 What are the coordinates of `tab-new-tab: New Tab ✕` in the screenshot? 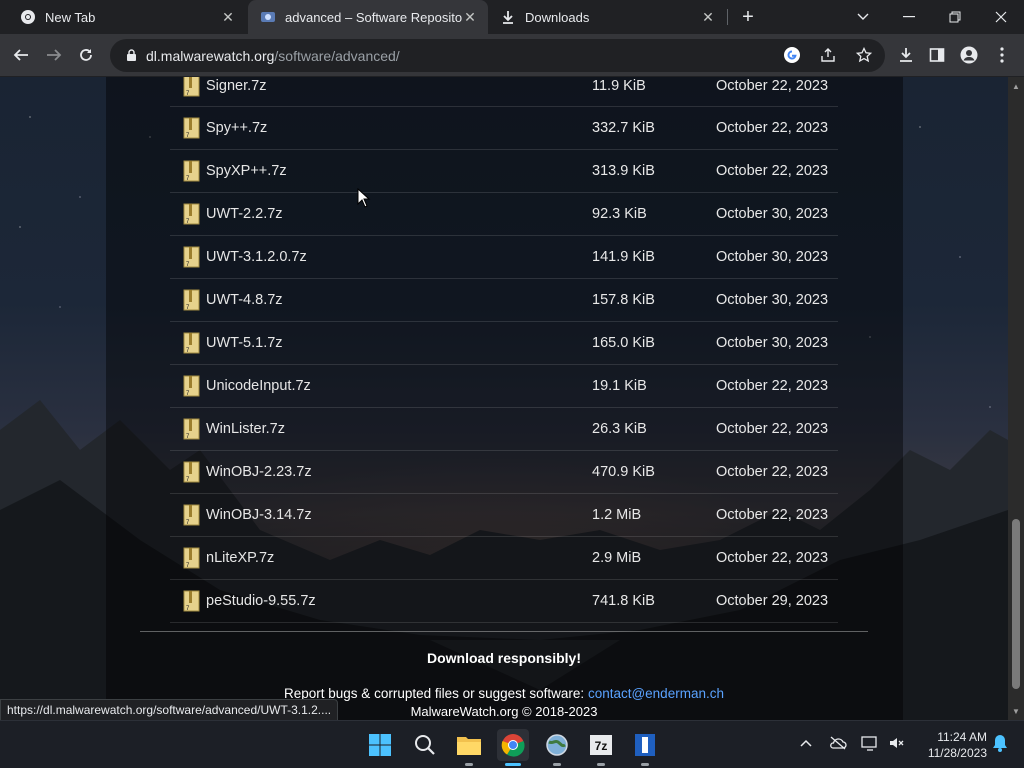 It's located at (127, 17).